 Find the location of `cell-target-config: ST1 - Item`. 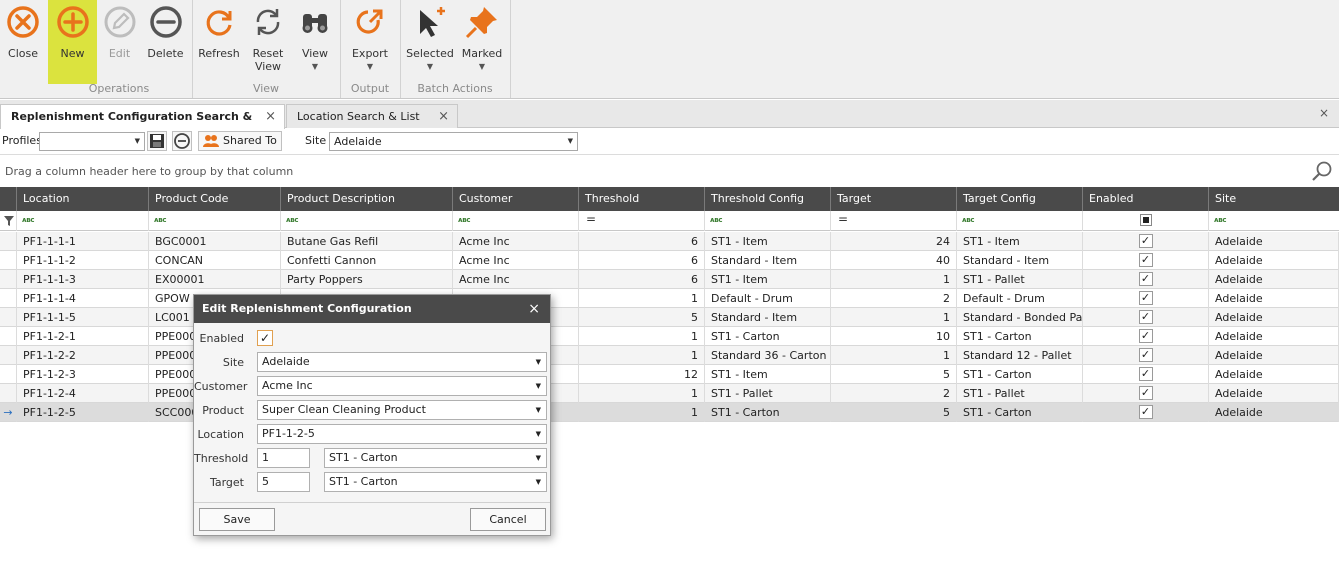

cell-target-config: ST1 - Item is located at coordinates (1020, 241).